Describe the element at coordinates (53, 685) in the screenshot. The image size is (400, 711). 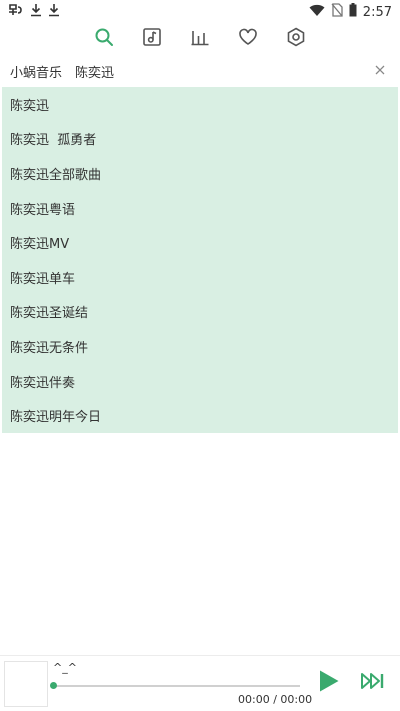
I see `progress-thumb` at that location.